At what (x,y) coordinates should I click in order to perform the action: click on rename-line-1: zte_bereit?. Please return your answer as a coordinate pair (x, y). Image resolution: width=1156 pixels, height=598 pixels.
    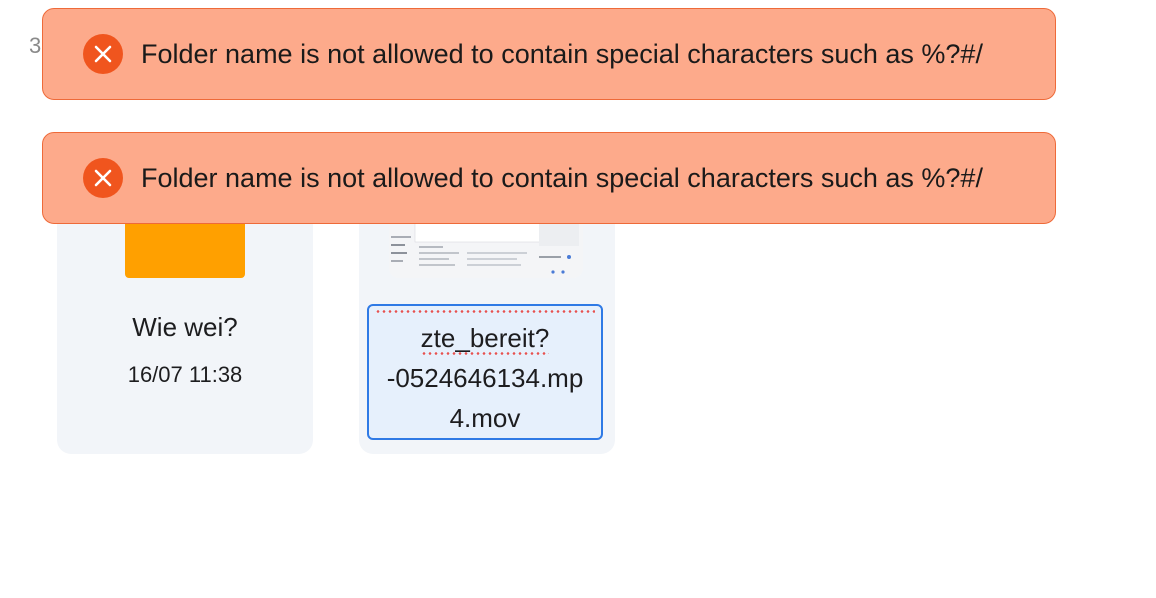
    Looking at the image, I should click on (485, 339).